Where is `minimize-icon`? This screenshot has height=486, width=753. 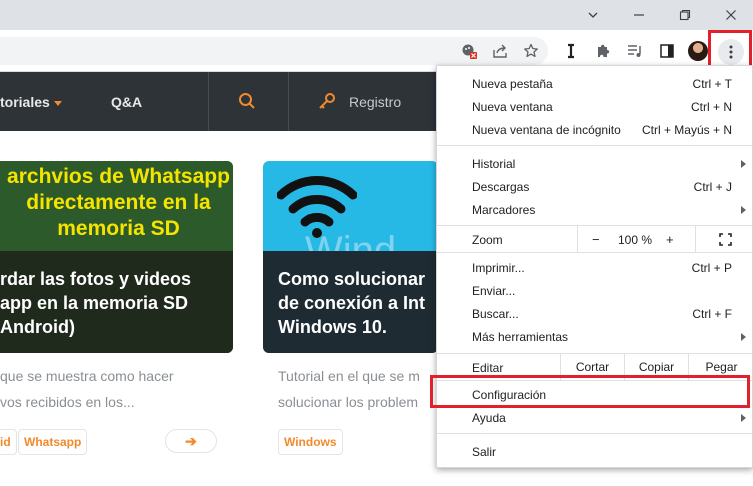 minimize-icon is located at coordinates (639, 15).